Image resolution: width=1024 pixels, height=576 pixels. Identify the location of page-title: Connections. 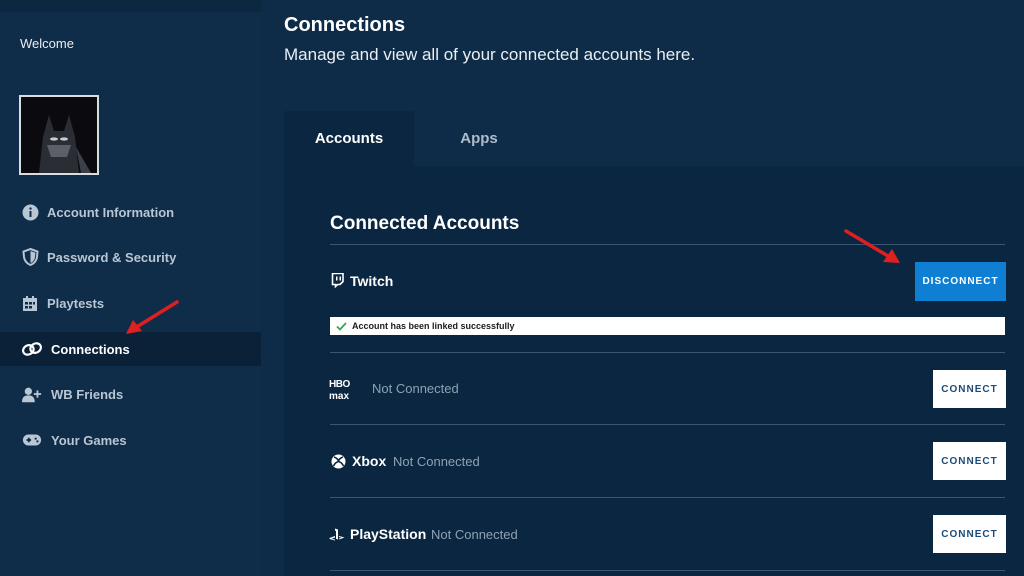
(345, 25).